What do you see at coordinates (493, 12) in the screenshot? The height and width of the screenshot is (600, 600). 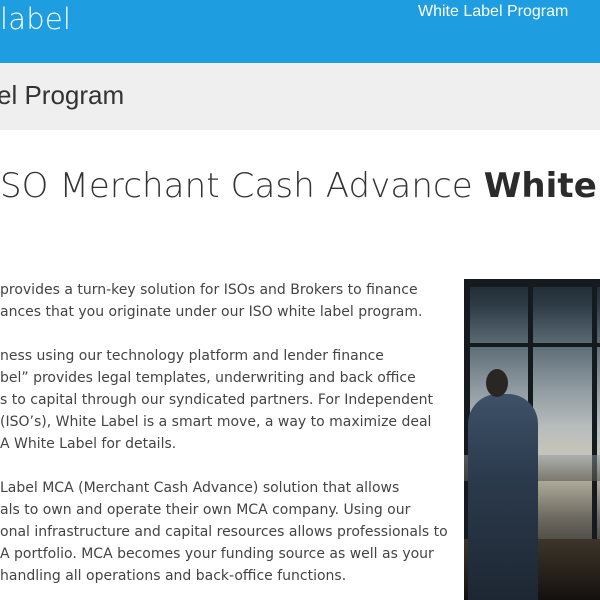 I see `nav-link-white-label-program: White Label Program` at bounding box center [493, 12].